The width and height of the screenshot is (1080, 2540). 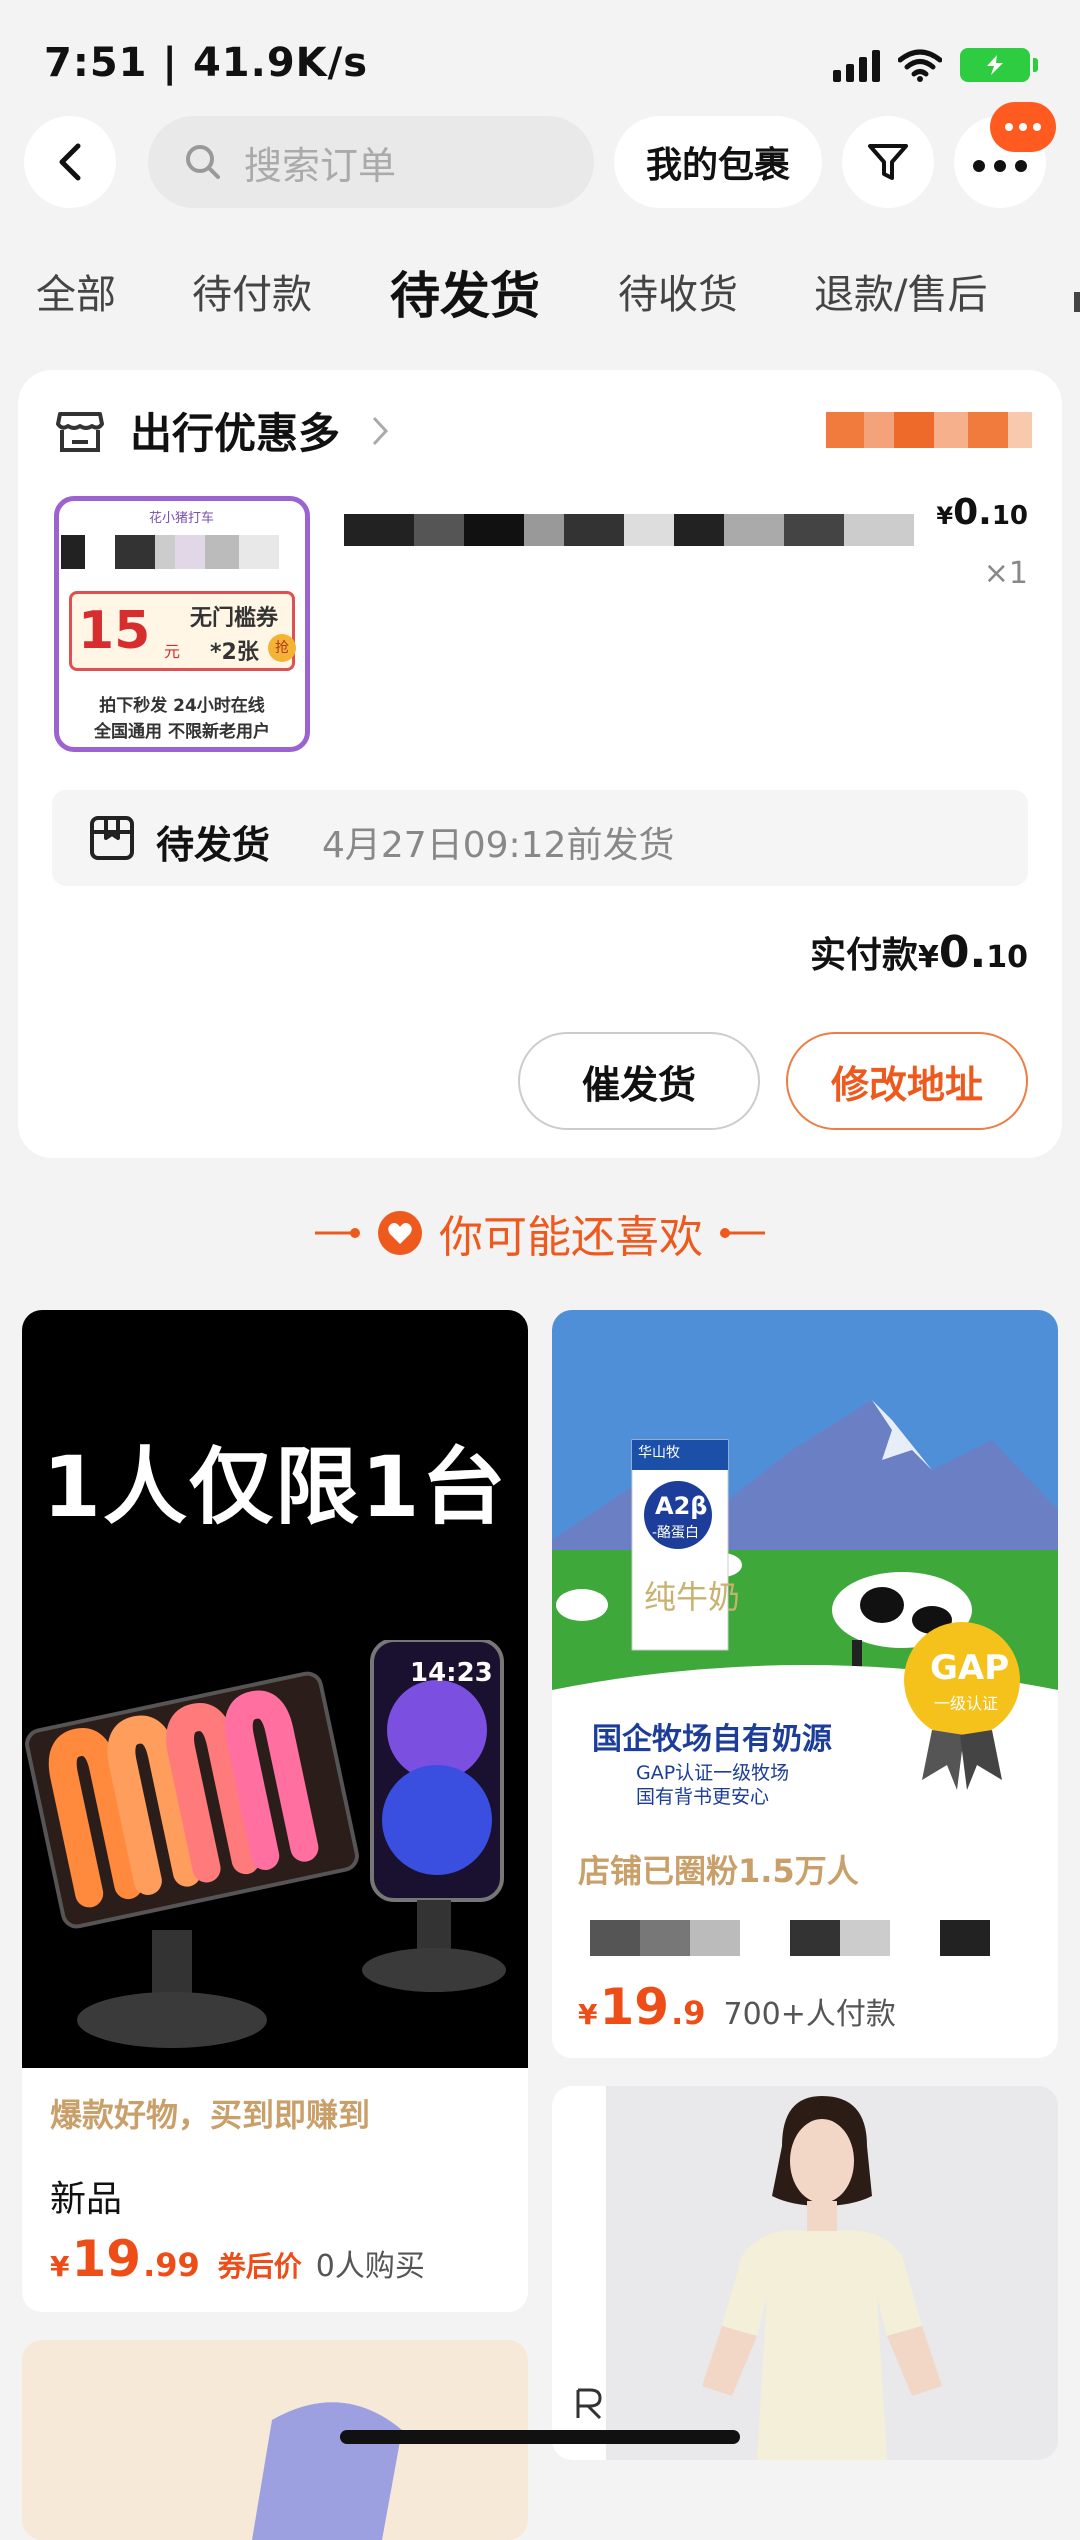 I want to click on search-icon, so click(x=203, y=162).